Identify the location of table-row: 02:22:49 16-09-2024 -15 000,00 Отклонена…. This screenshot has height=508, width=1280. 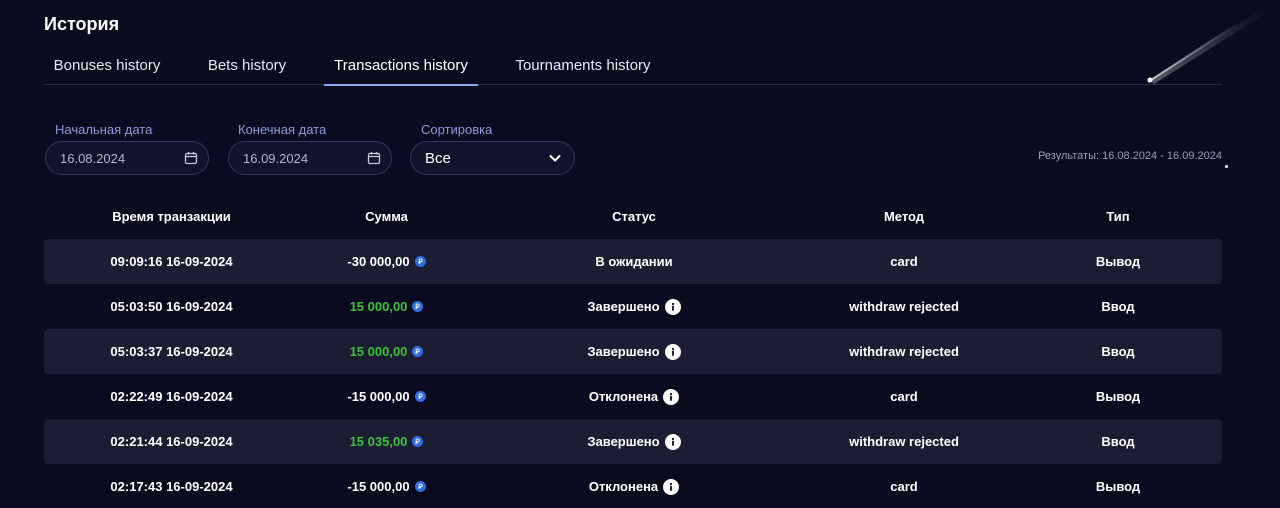
(633, 396).